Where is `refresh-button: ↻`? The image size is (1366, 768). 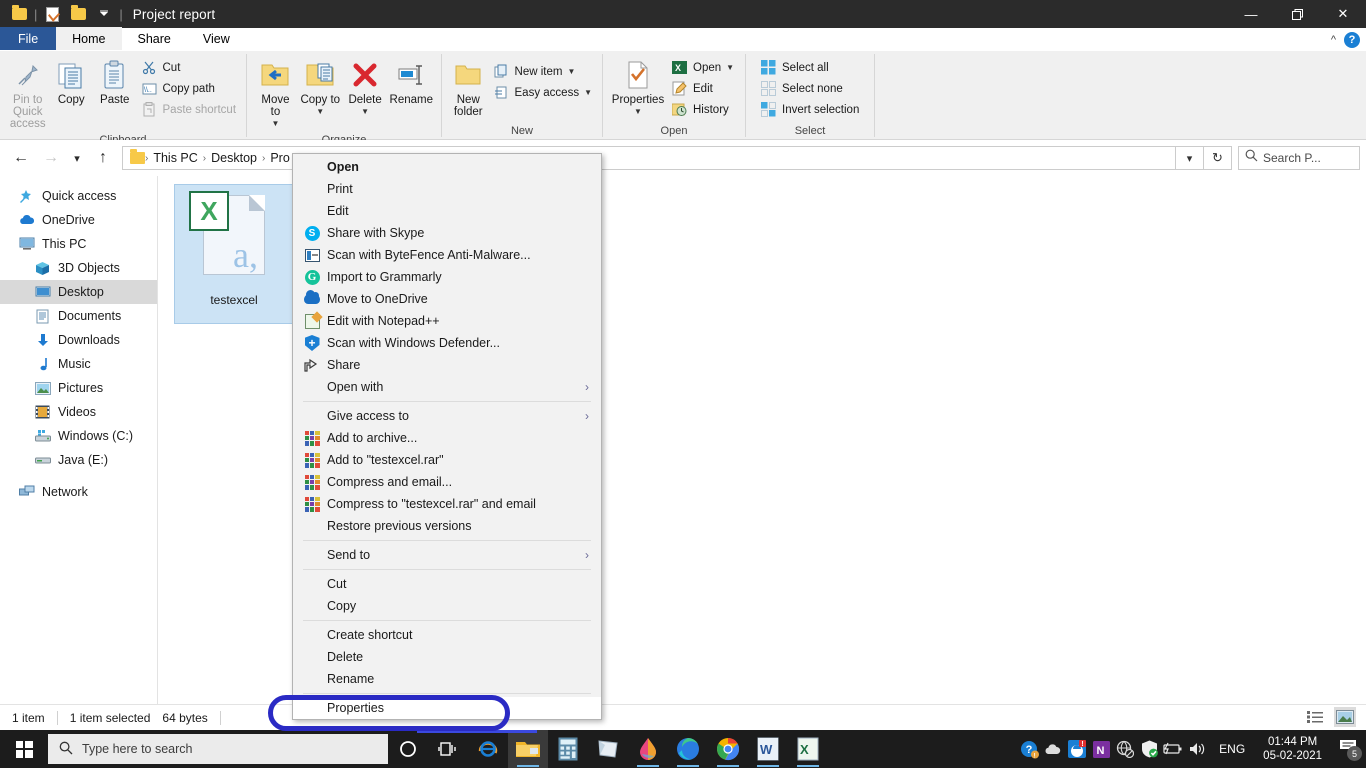 refresh-button: ↻ is located at coordinates (1218, 158).